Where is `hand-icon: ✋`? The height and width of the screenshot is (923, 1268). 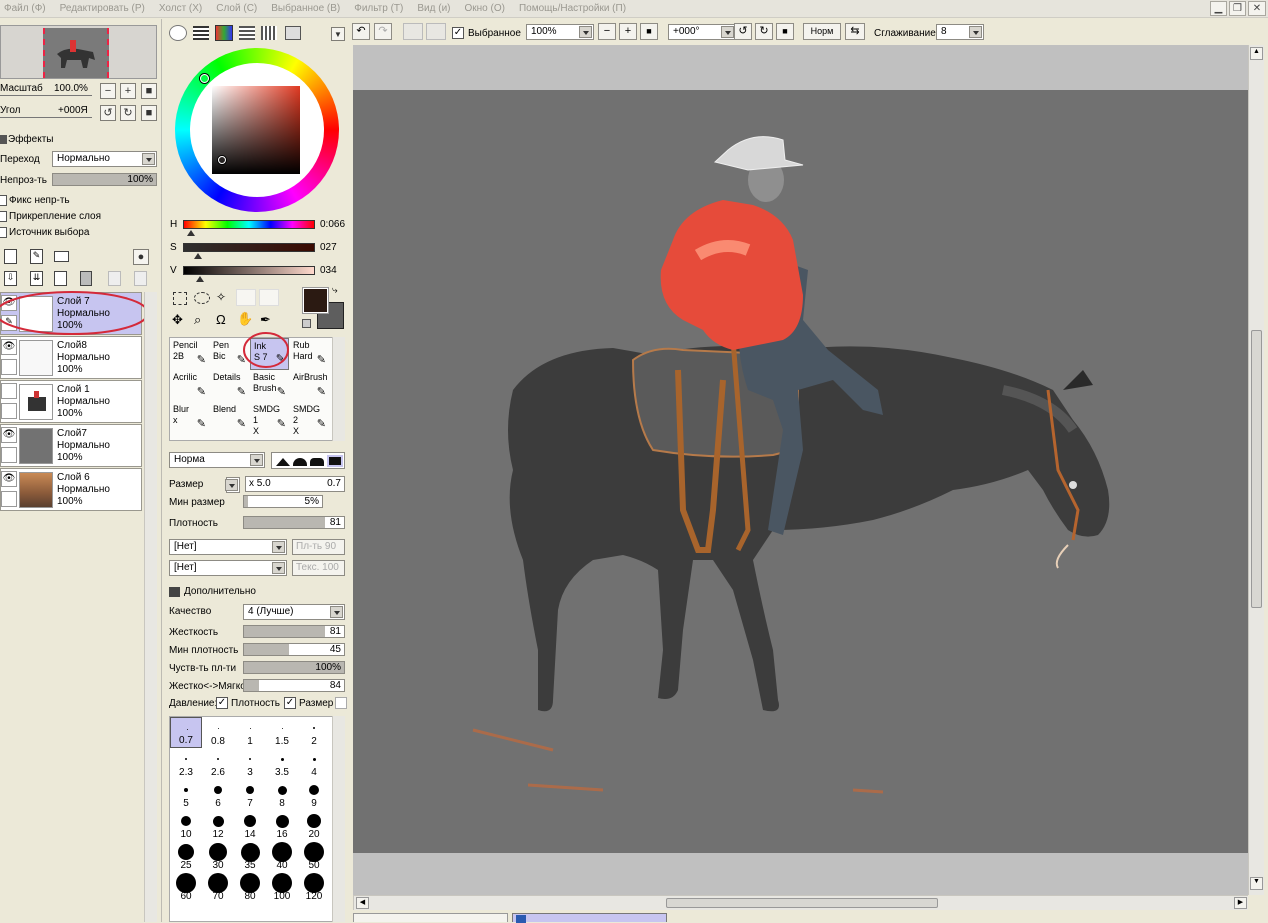 hand-icon: ✋ is located at coordinates (245, 319).